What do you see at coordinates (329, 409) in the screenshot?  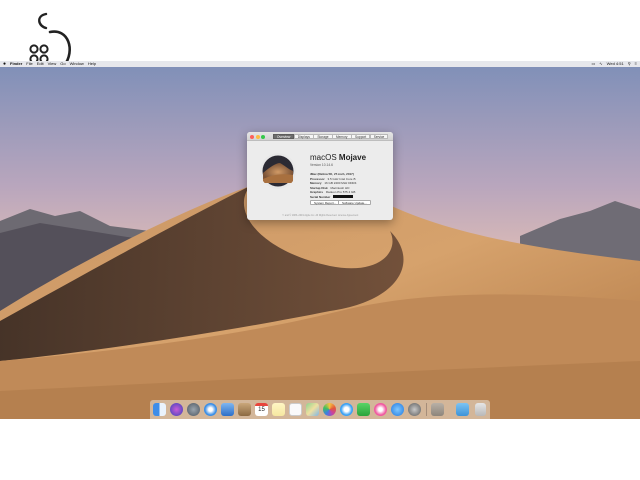 I see `photos-icon` at bounding box center [329, 409].